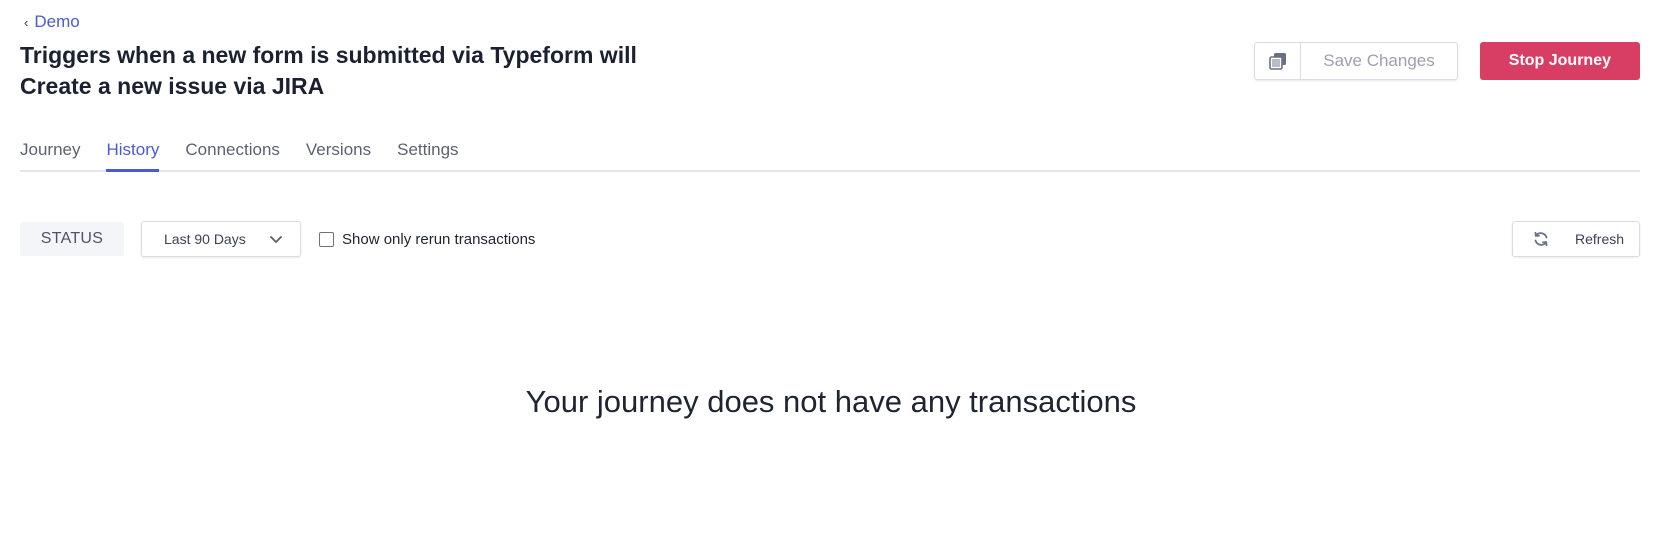 The width and height of the screenshot is (1662, 551). What do you see at coordinates (1541, 239) in the screenshot?
I see `refresh-icon` at bounding box center [1541, 239].